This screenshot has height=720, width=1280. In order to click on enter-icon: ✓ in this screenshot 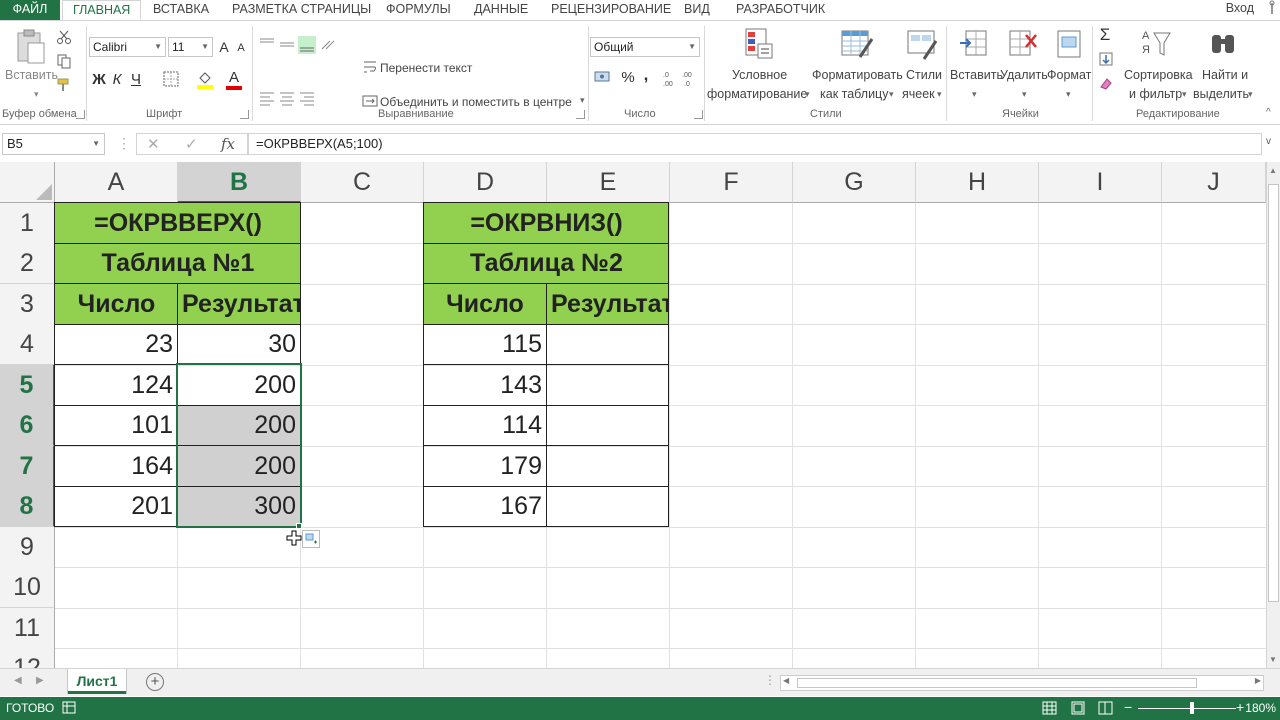, I will do `click(191, 144)`.